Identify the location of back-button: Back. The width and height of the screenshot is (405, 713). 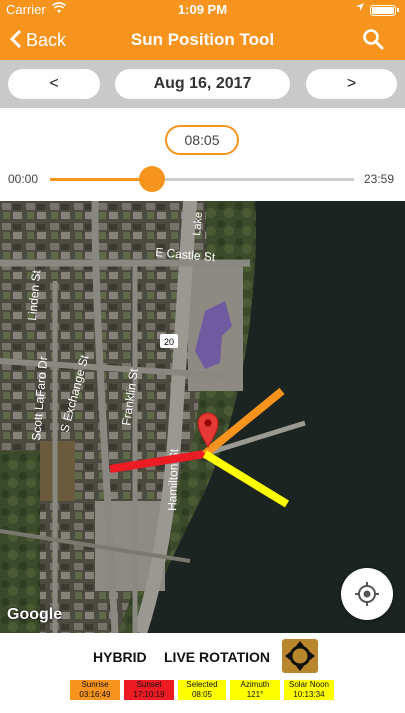
(38, 40).